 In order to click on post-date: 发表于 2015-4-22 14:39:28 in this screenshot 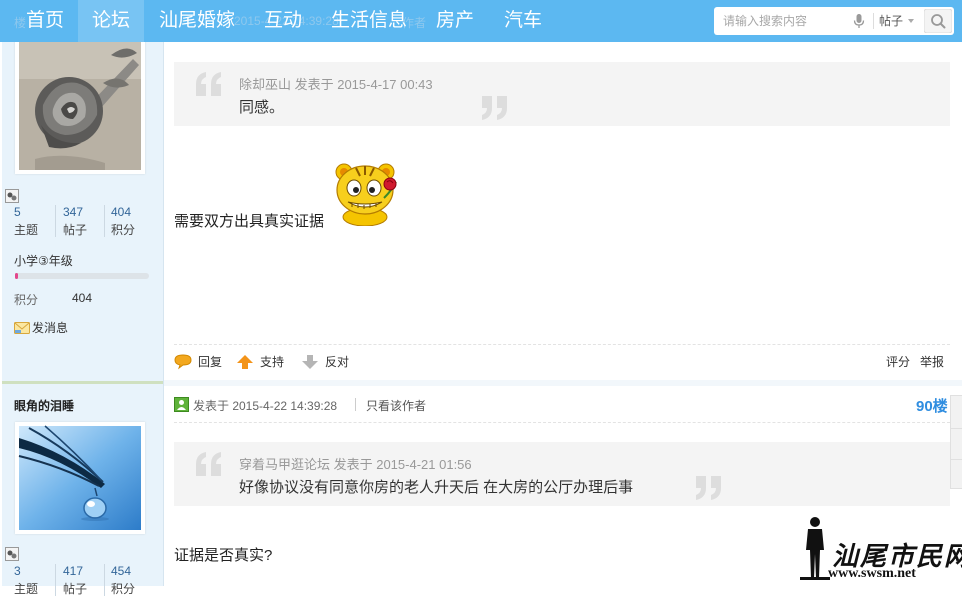, I will do `click(265, 406)`.